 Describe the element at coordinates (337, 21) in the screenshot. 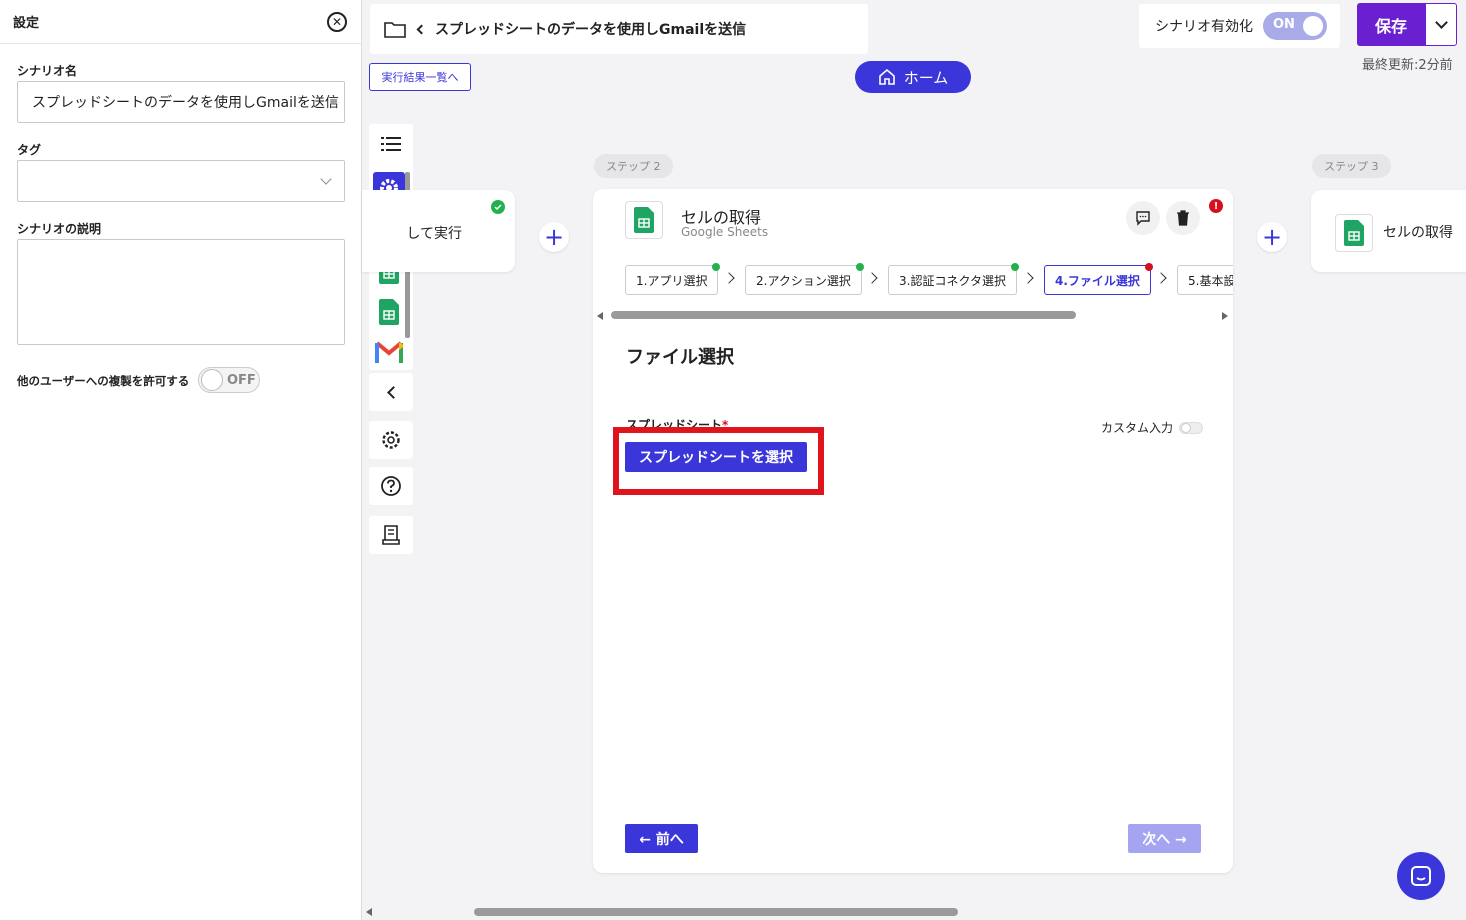

I see `close-icon: ✕` at that location.